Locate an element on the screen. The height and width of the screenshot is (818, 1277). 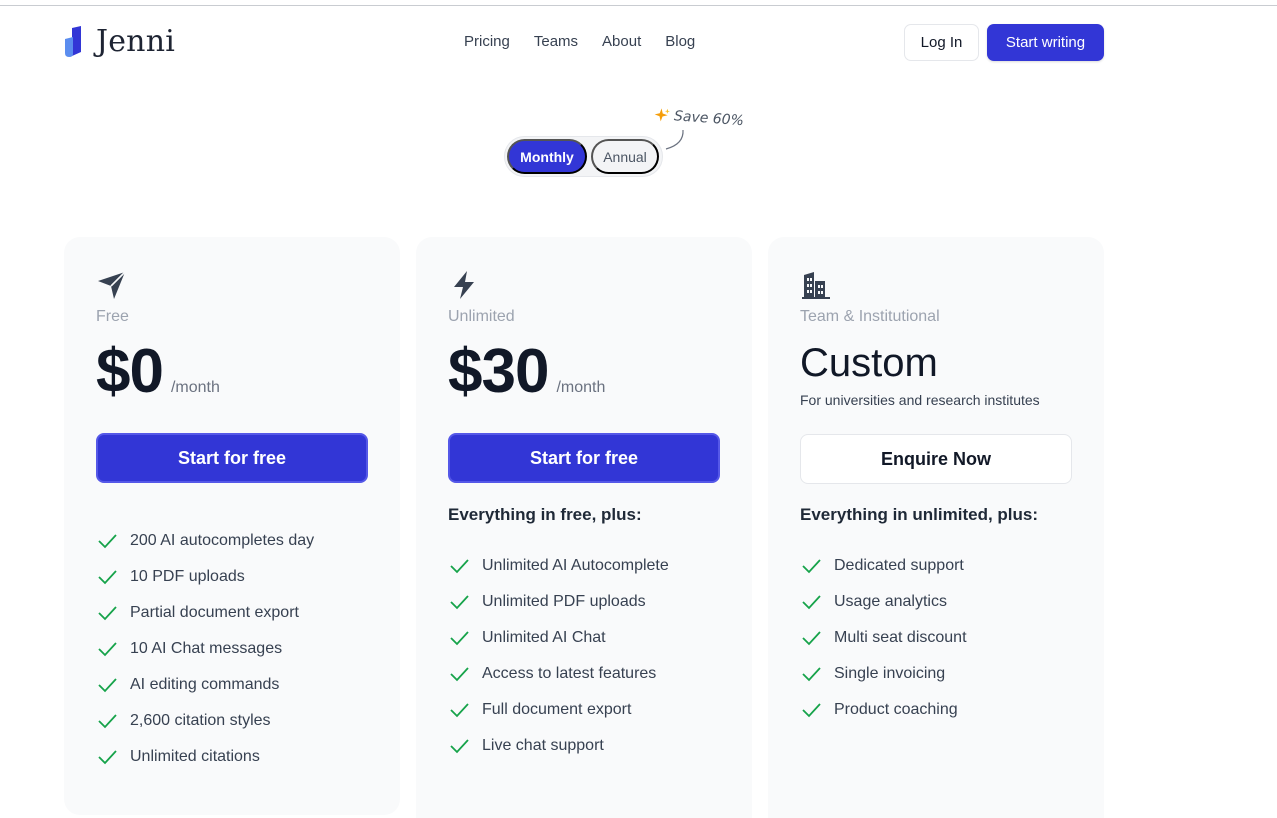
monthly-option: Monthly is located at coordinates (547, 156).